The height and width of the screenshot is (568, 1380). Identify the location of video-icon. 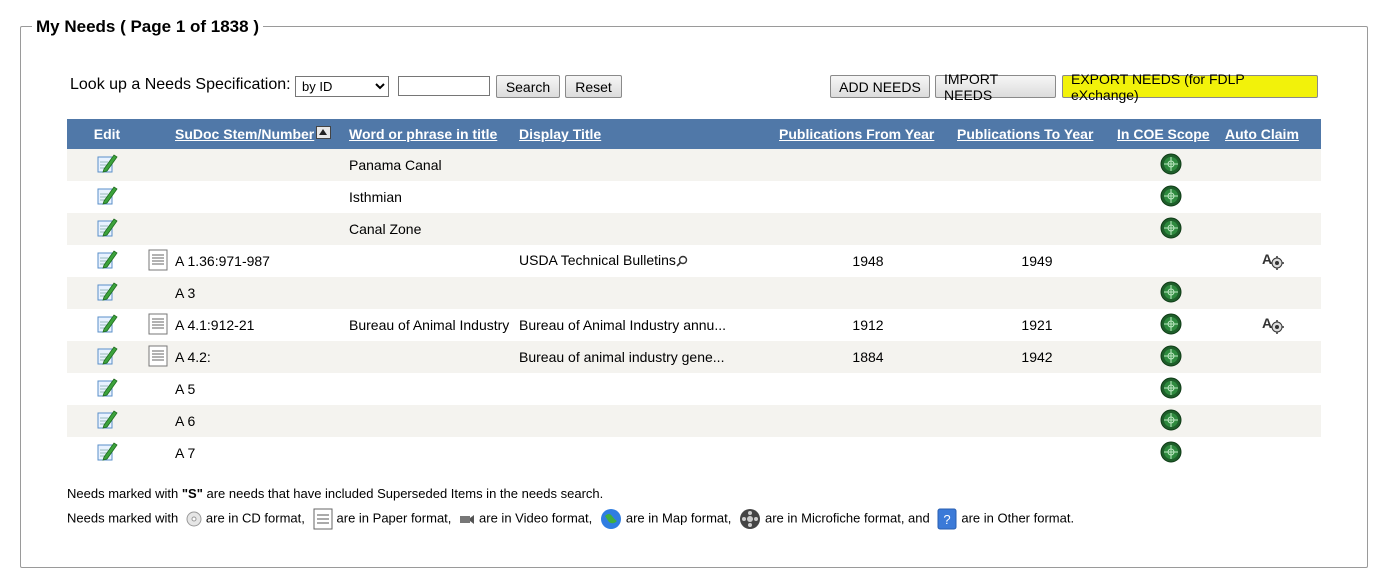
(467, 519).